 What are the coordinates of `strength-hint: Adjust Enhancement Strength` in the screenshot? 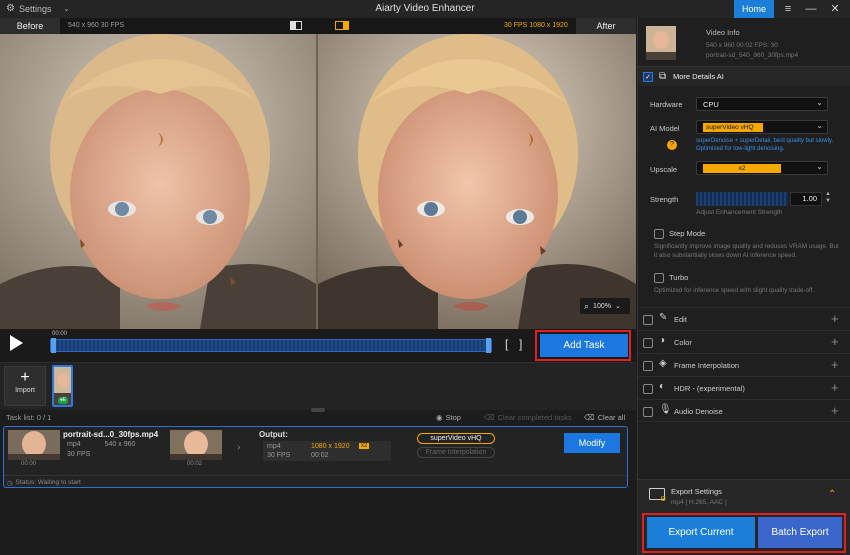 It's located at (739, 212).